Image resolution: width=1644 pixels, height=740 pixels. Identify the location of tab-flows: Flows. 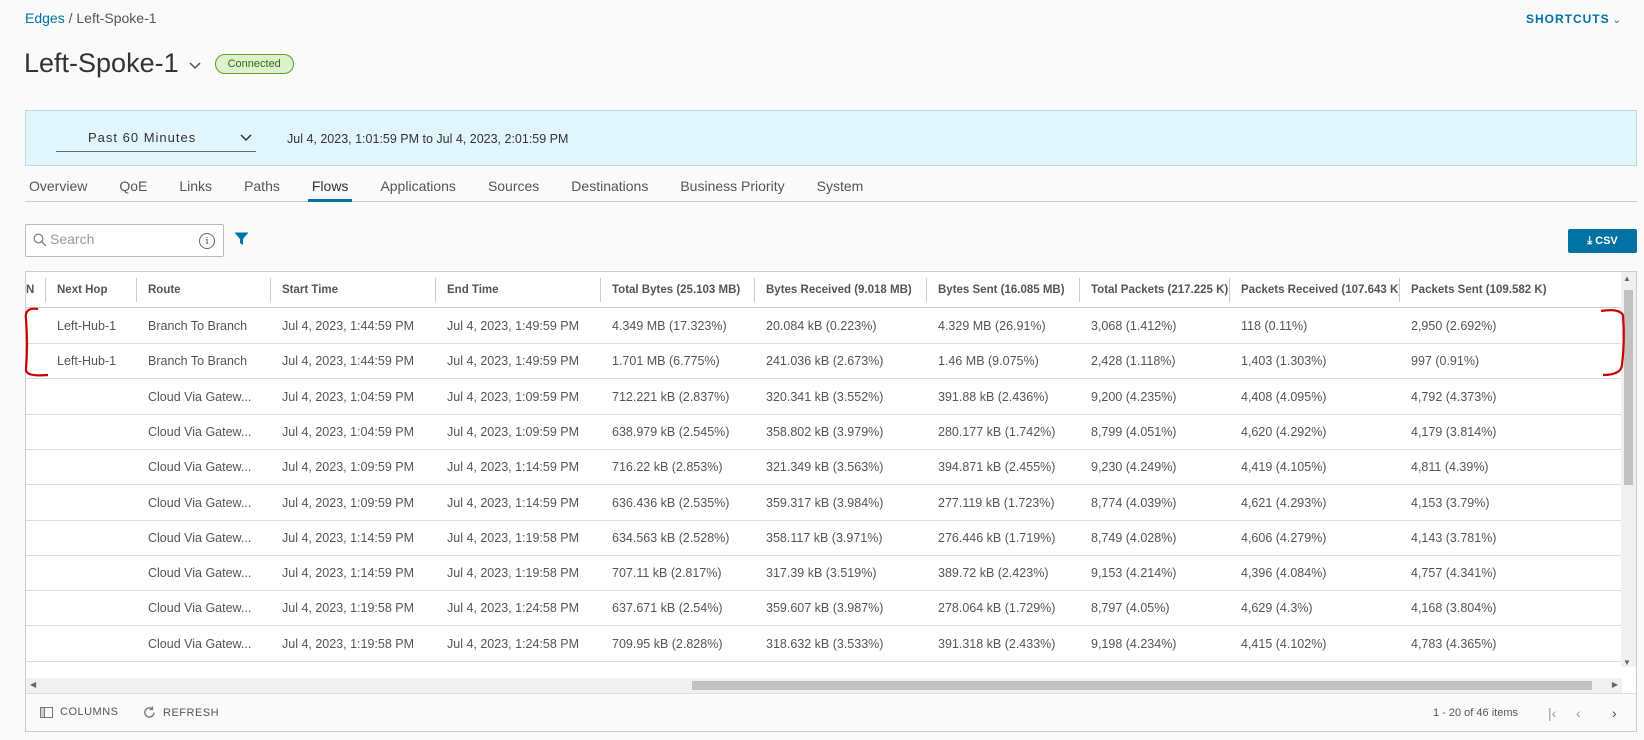
(330, 187).